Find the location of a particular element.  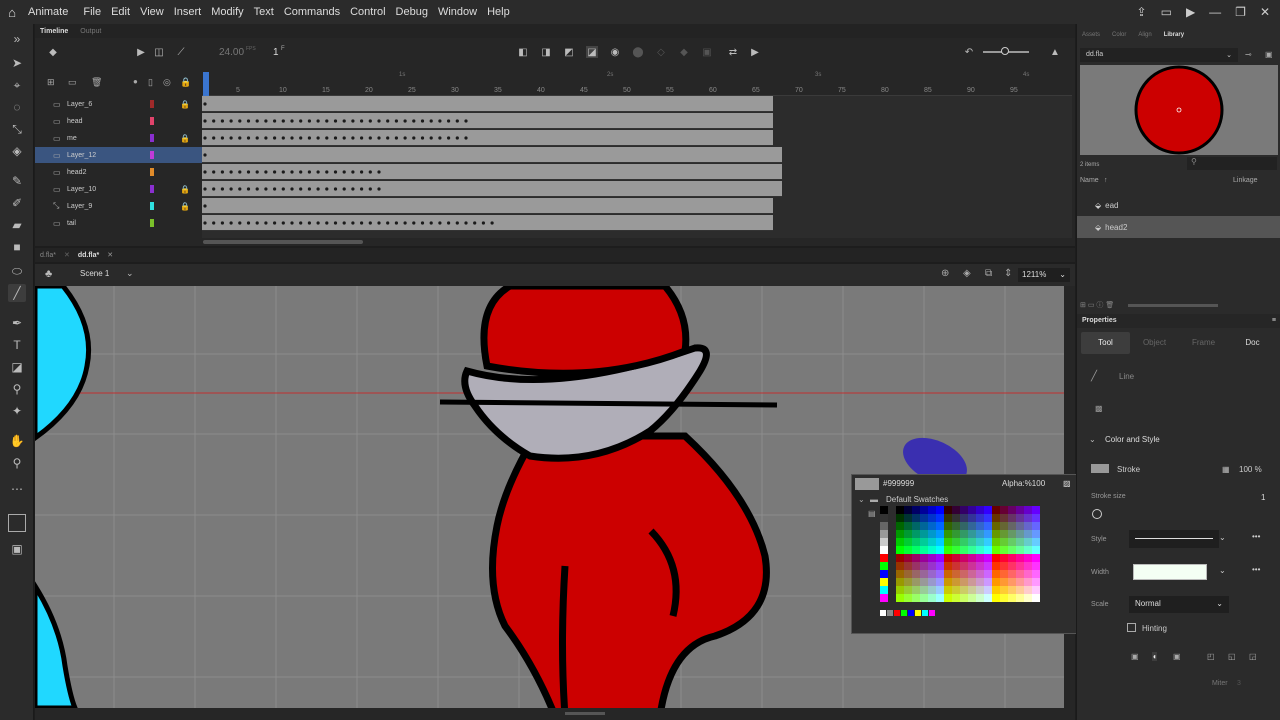

swap-colors-icon: ▣ is located at coordinates (17, 549).